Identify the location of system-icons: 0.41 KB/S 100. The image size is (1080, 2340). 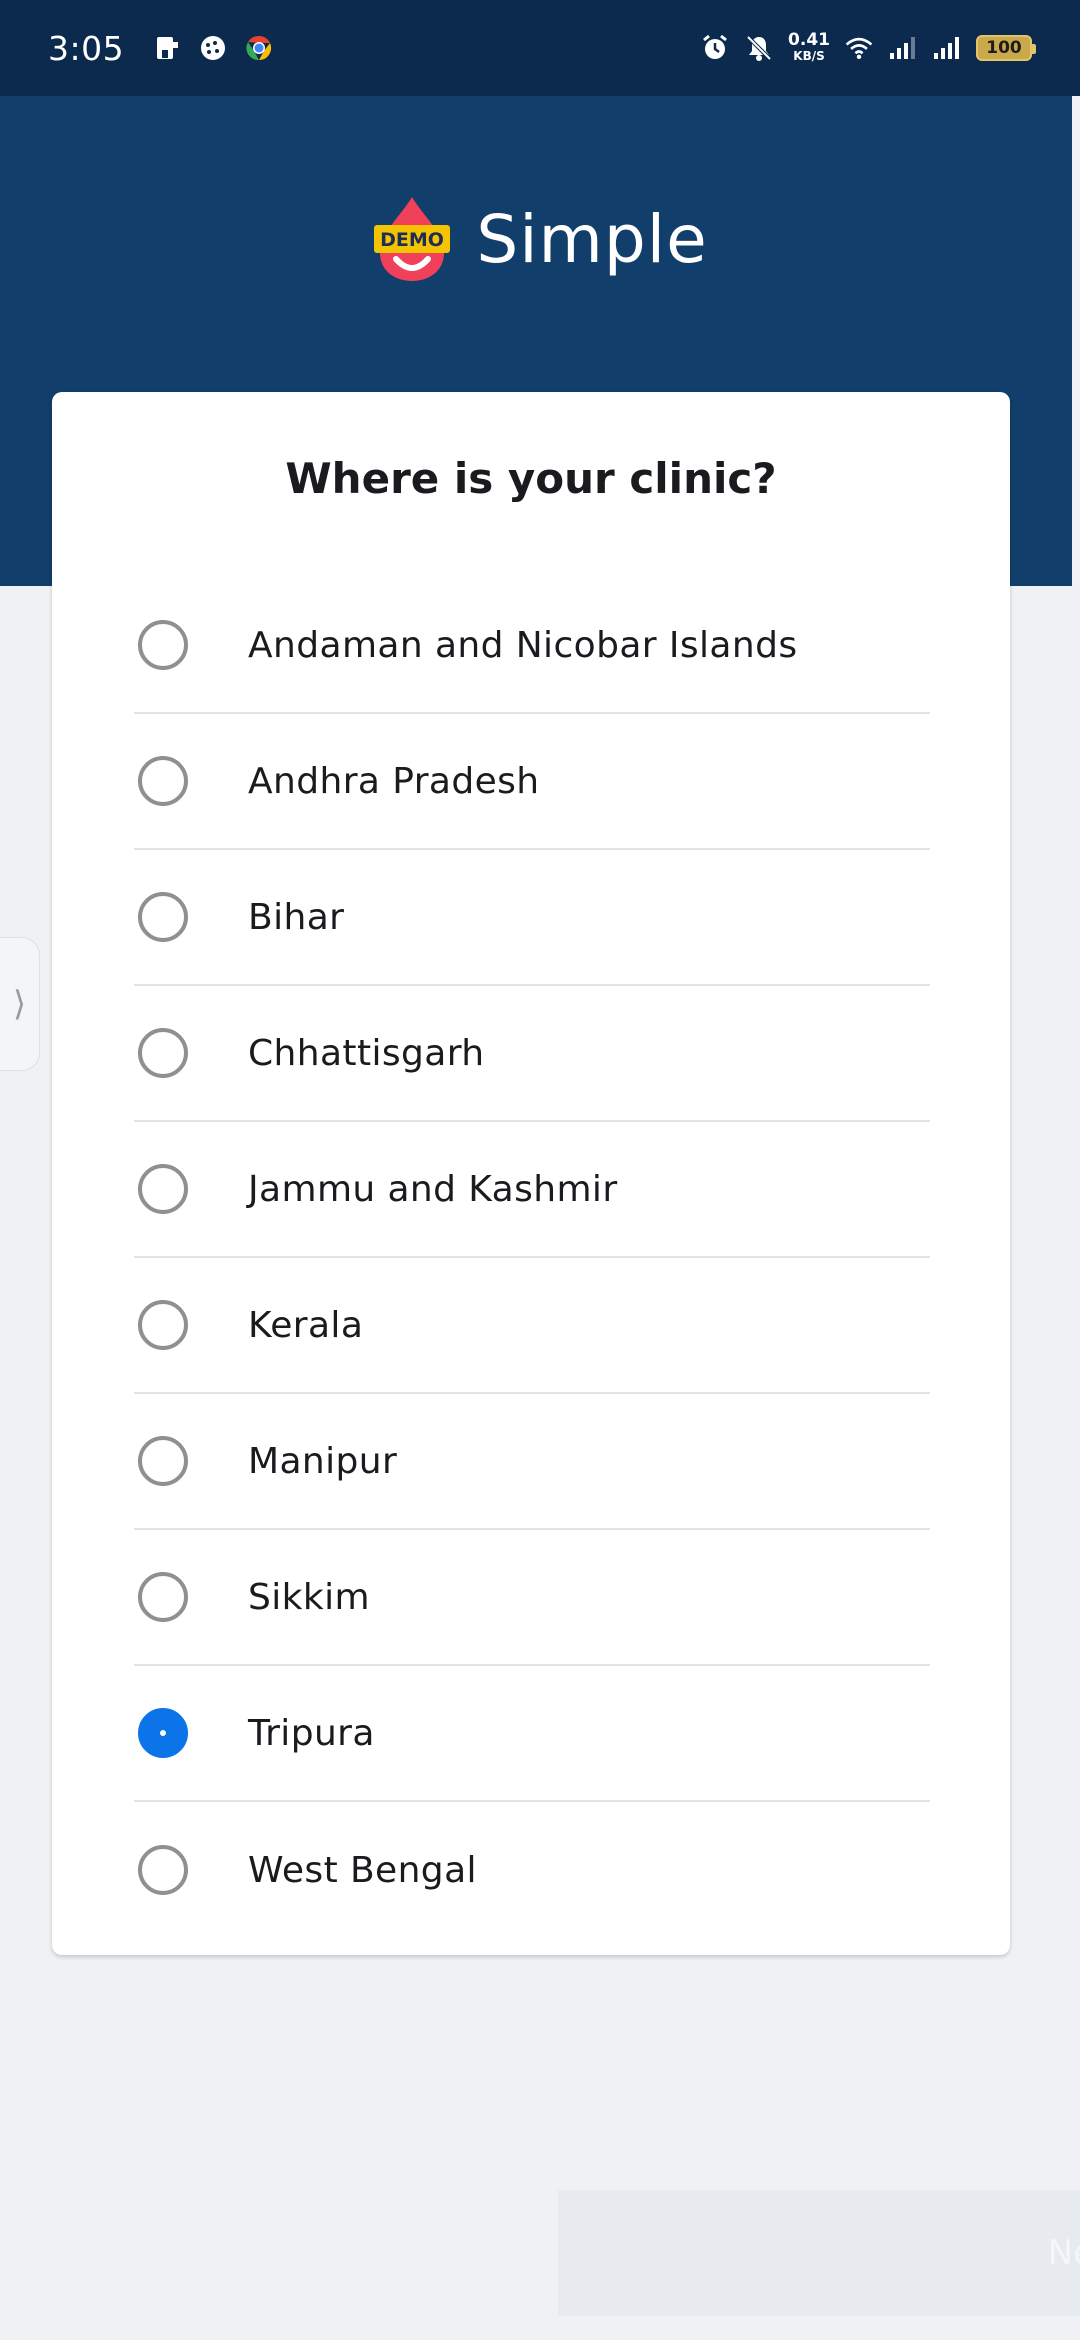
(868, 48).